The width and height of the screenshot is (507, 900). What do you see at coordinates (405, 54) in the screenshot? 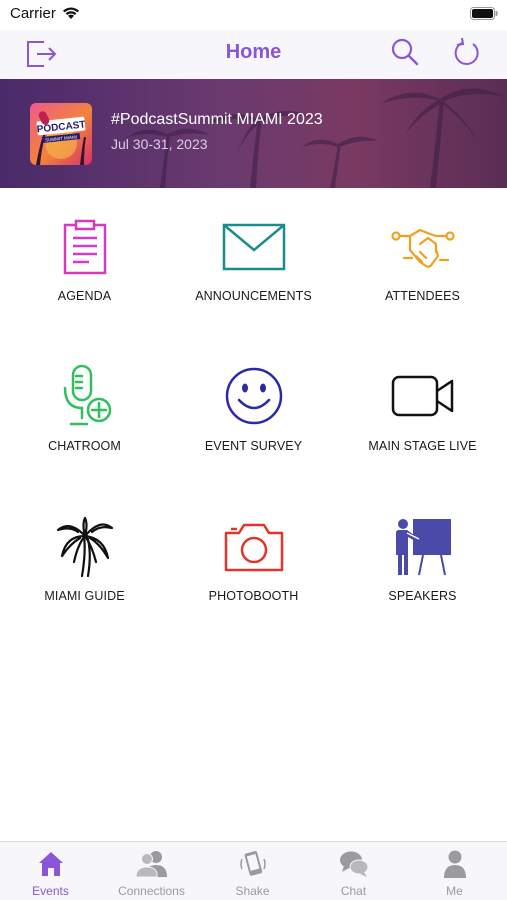
I see `search-icon` at bounding box center [405, 54].